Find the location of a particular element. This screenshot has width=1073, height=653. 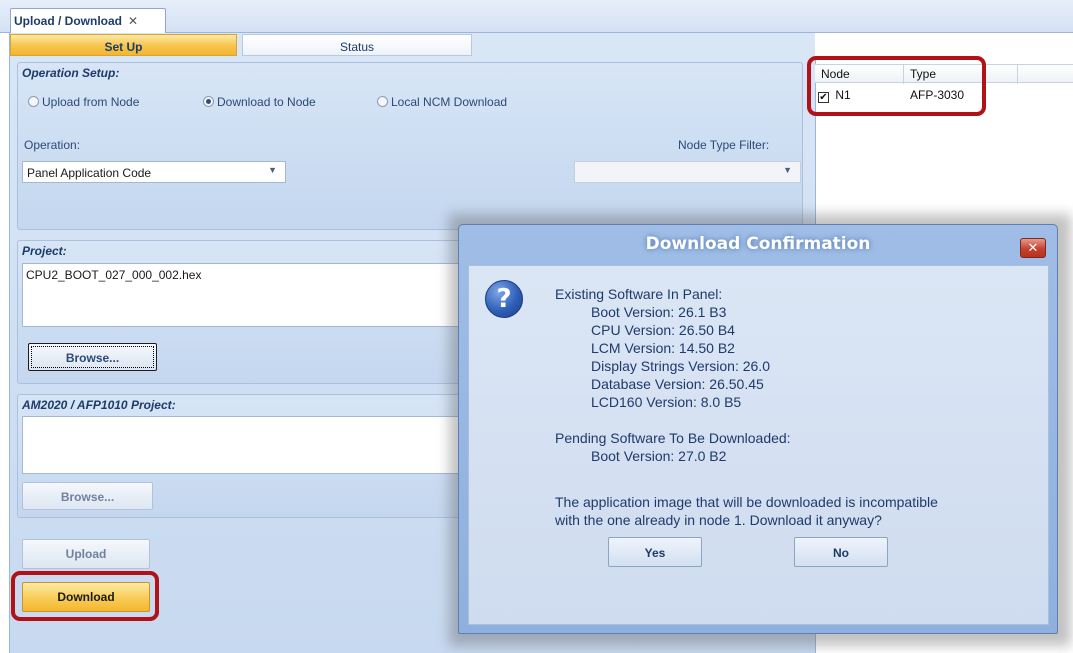

node-table-highlight is located at coordinates (896, 86).